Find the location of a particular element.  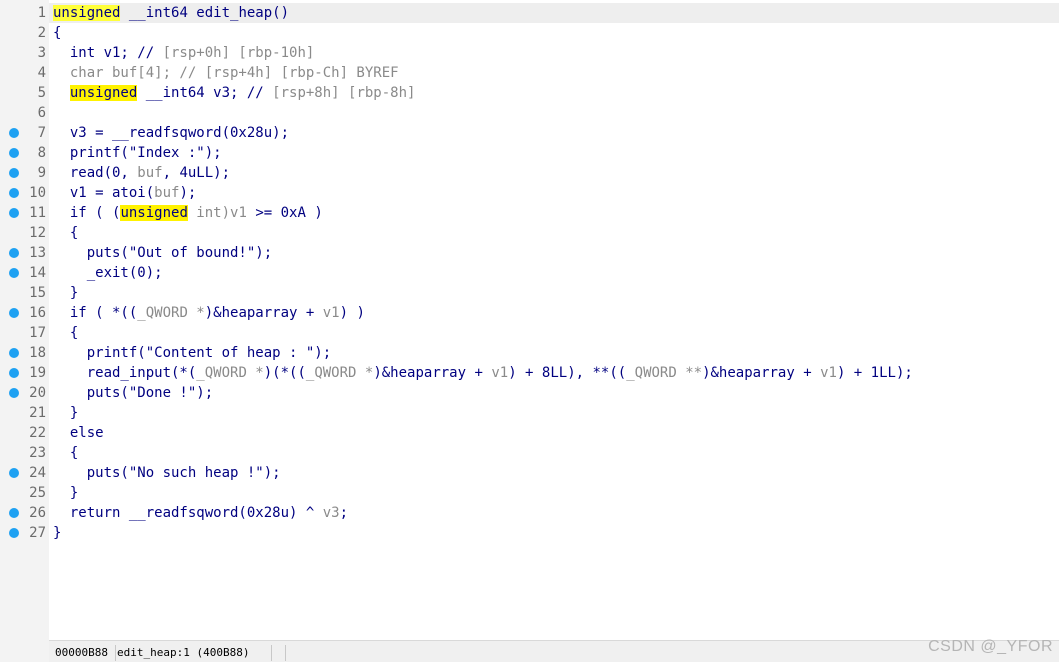

code-line: 8 printf("Index :"); is located at coordinates (529, 153).